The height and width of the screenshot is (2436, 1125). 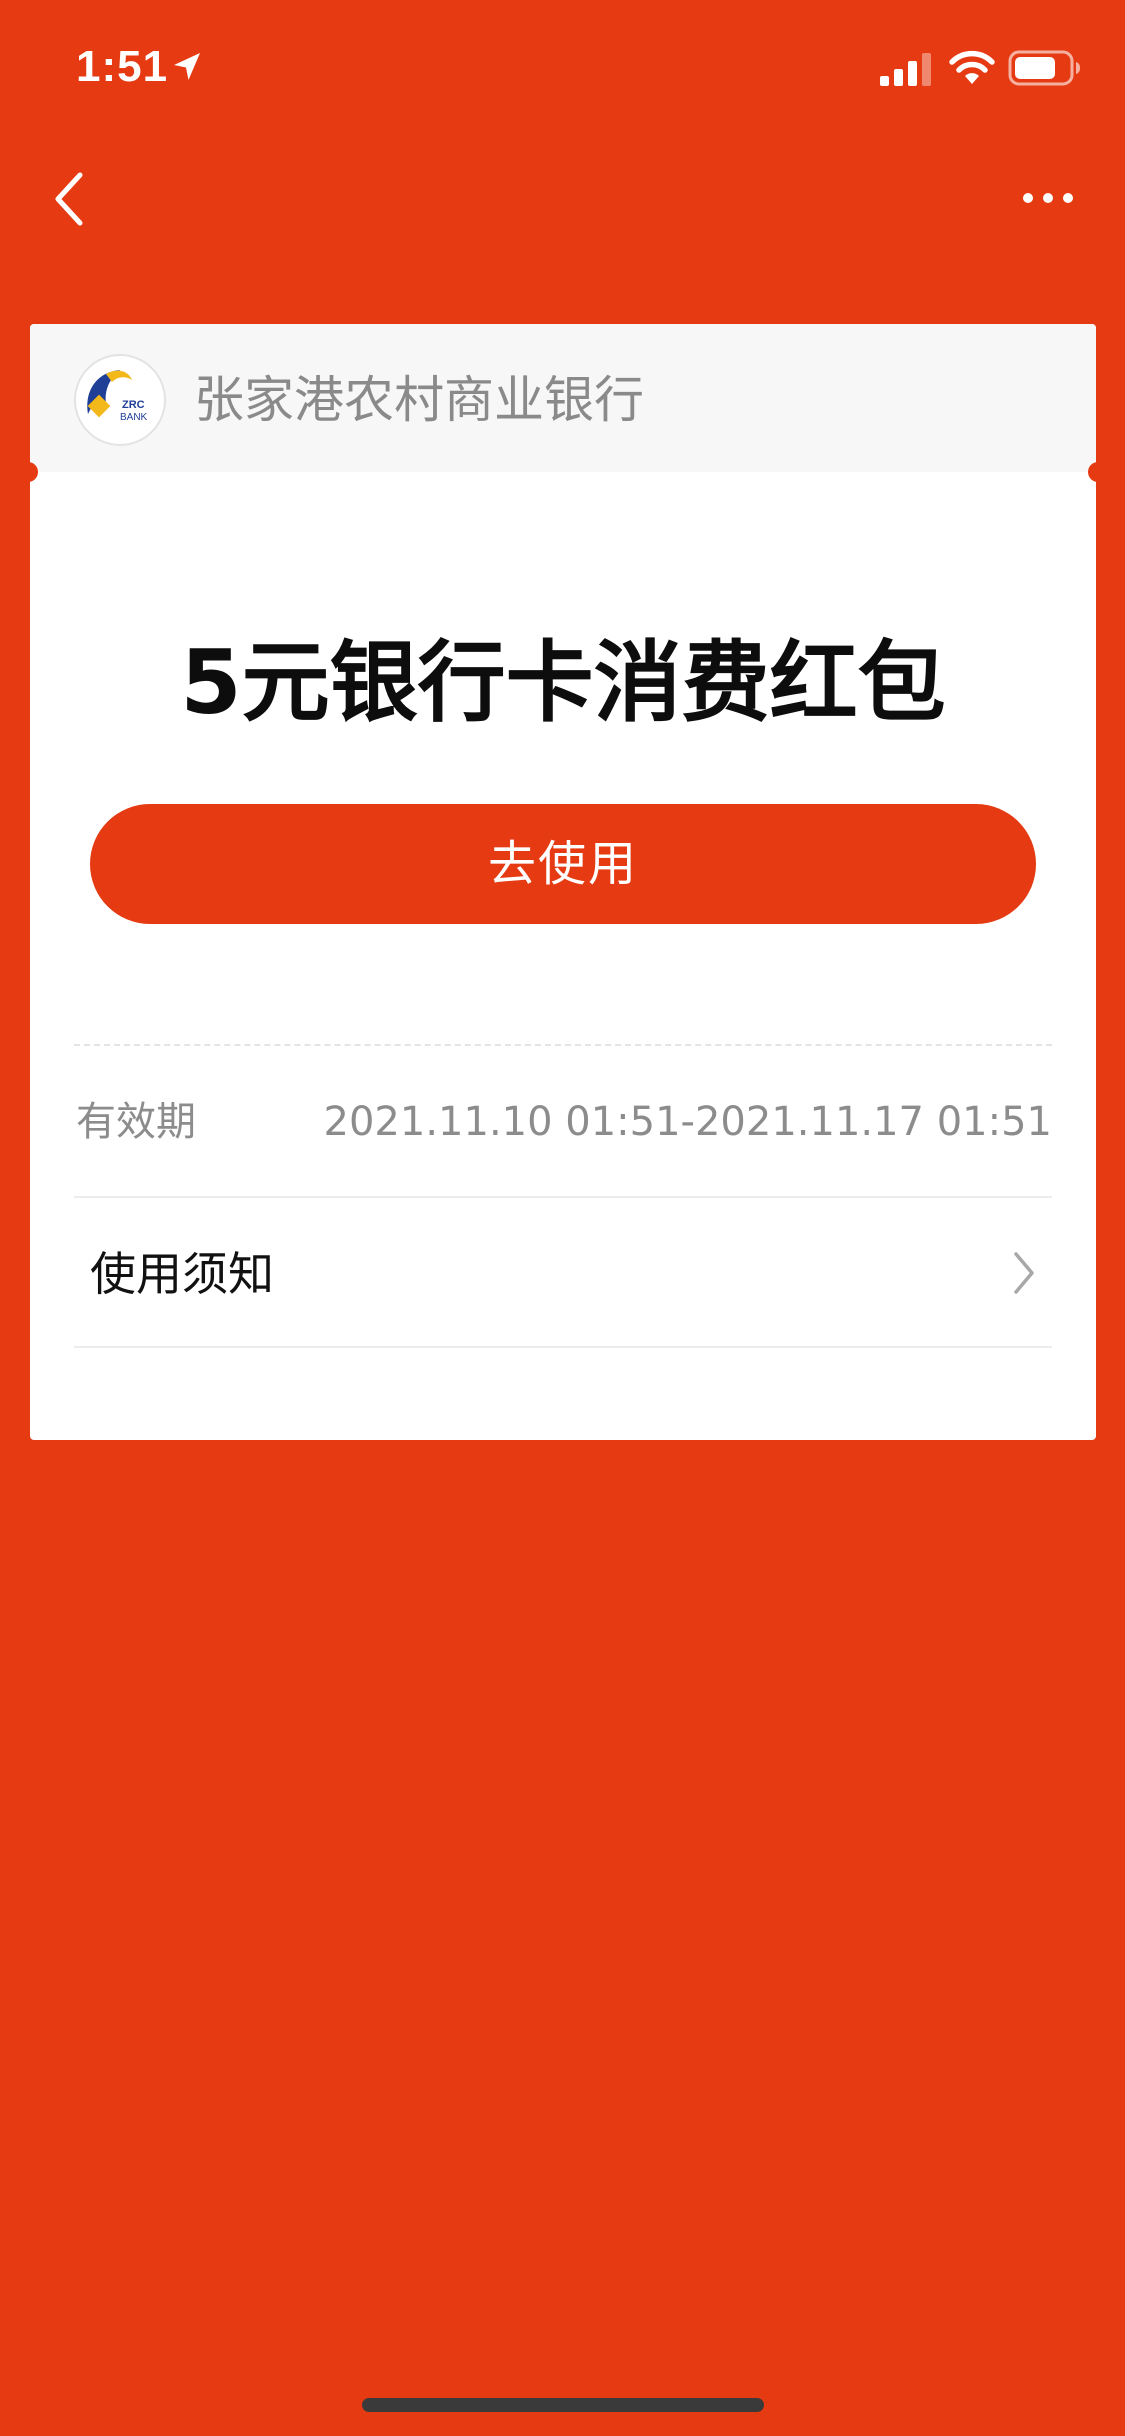 What do you see at coordinates (972, 67) in the screenshot?
I see `wifi-icon` at bounding box center [972, 67].